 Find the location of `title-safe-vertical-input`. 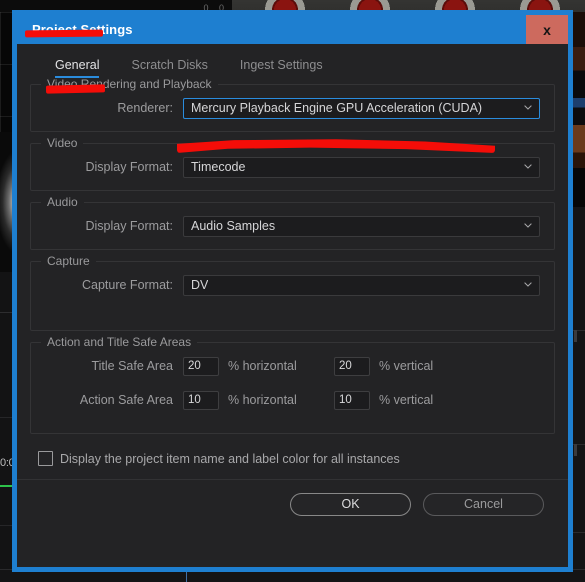

title-safe-vertical-input is located at coordinates (352, 366).